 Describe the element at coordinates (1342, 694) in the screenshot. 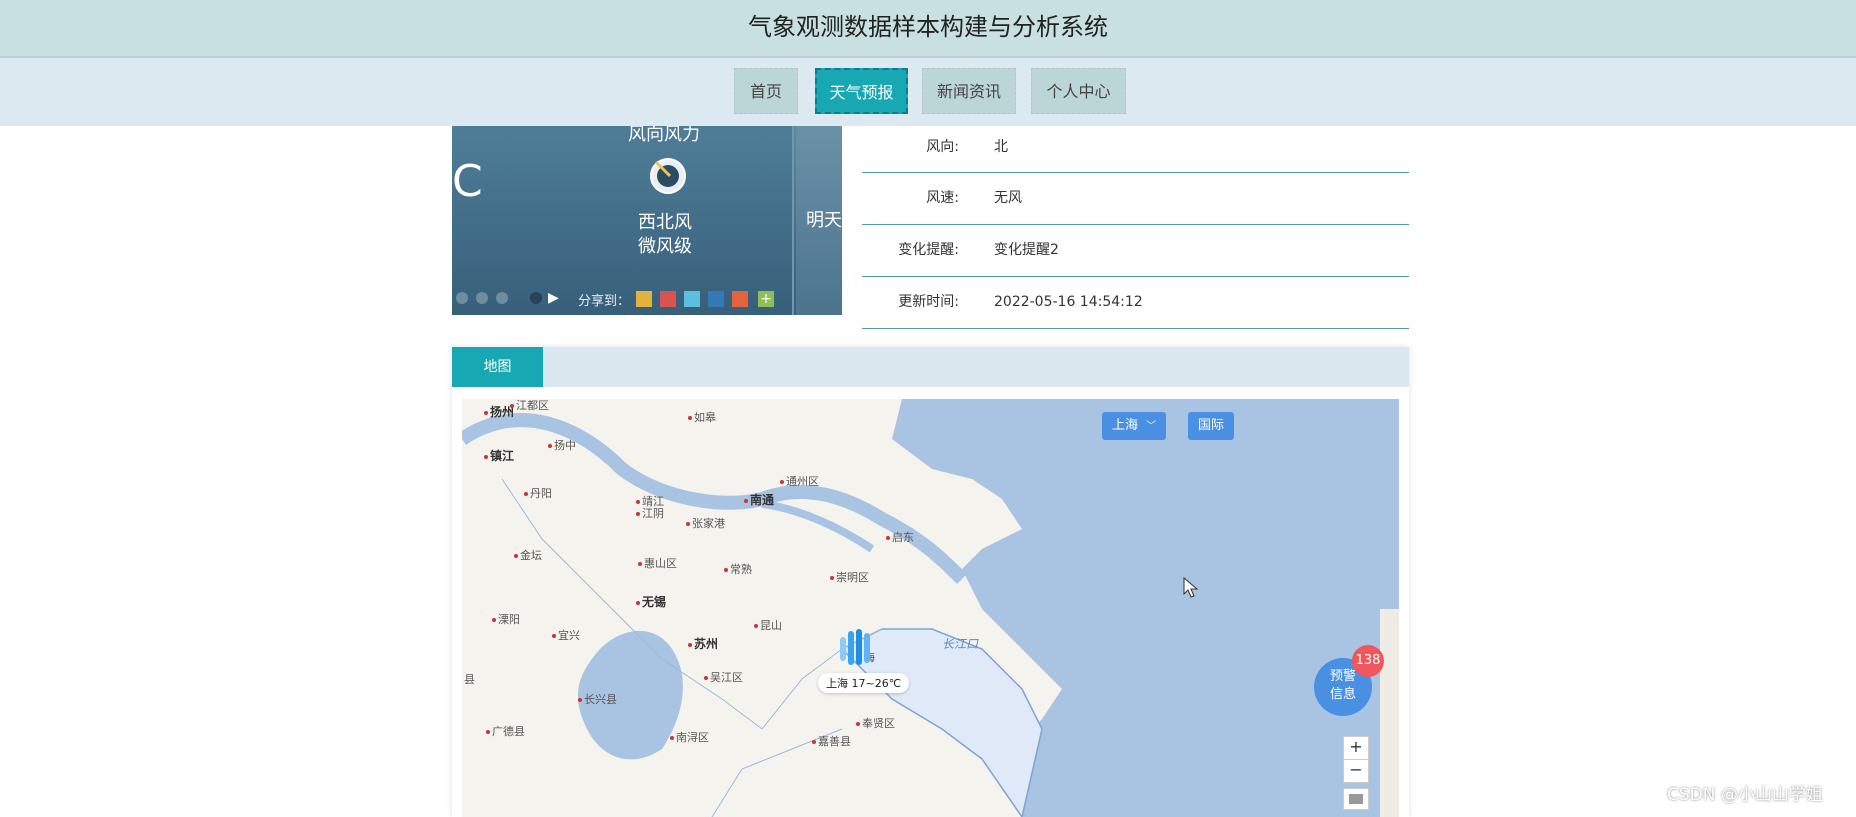

I see `warning-label-line2: 信息` at that location.